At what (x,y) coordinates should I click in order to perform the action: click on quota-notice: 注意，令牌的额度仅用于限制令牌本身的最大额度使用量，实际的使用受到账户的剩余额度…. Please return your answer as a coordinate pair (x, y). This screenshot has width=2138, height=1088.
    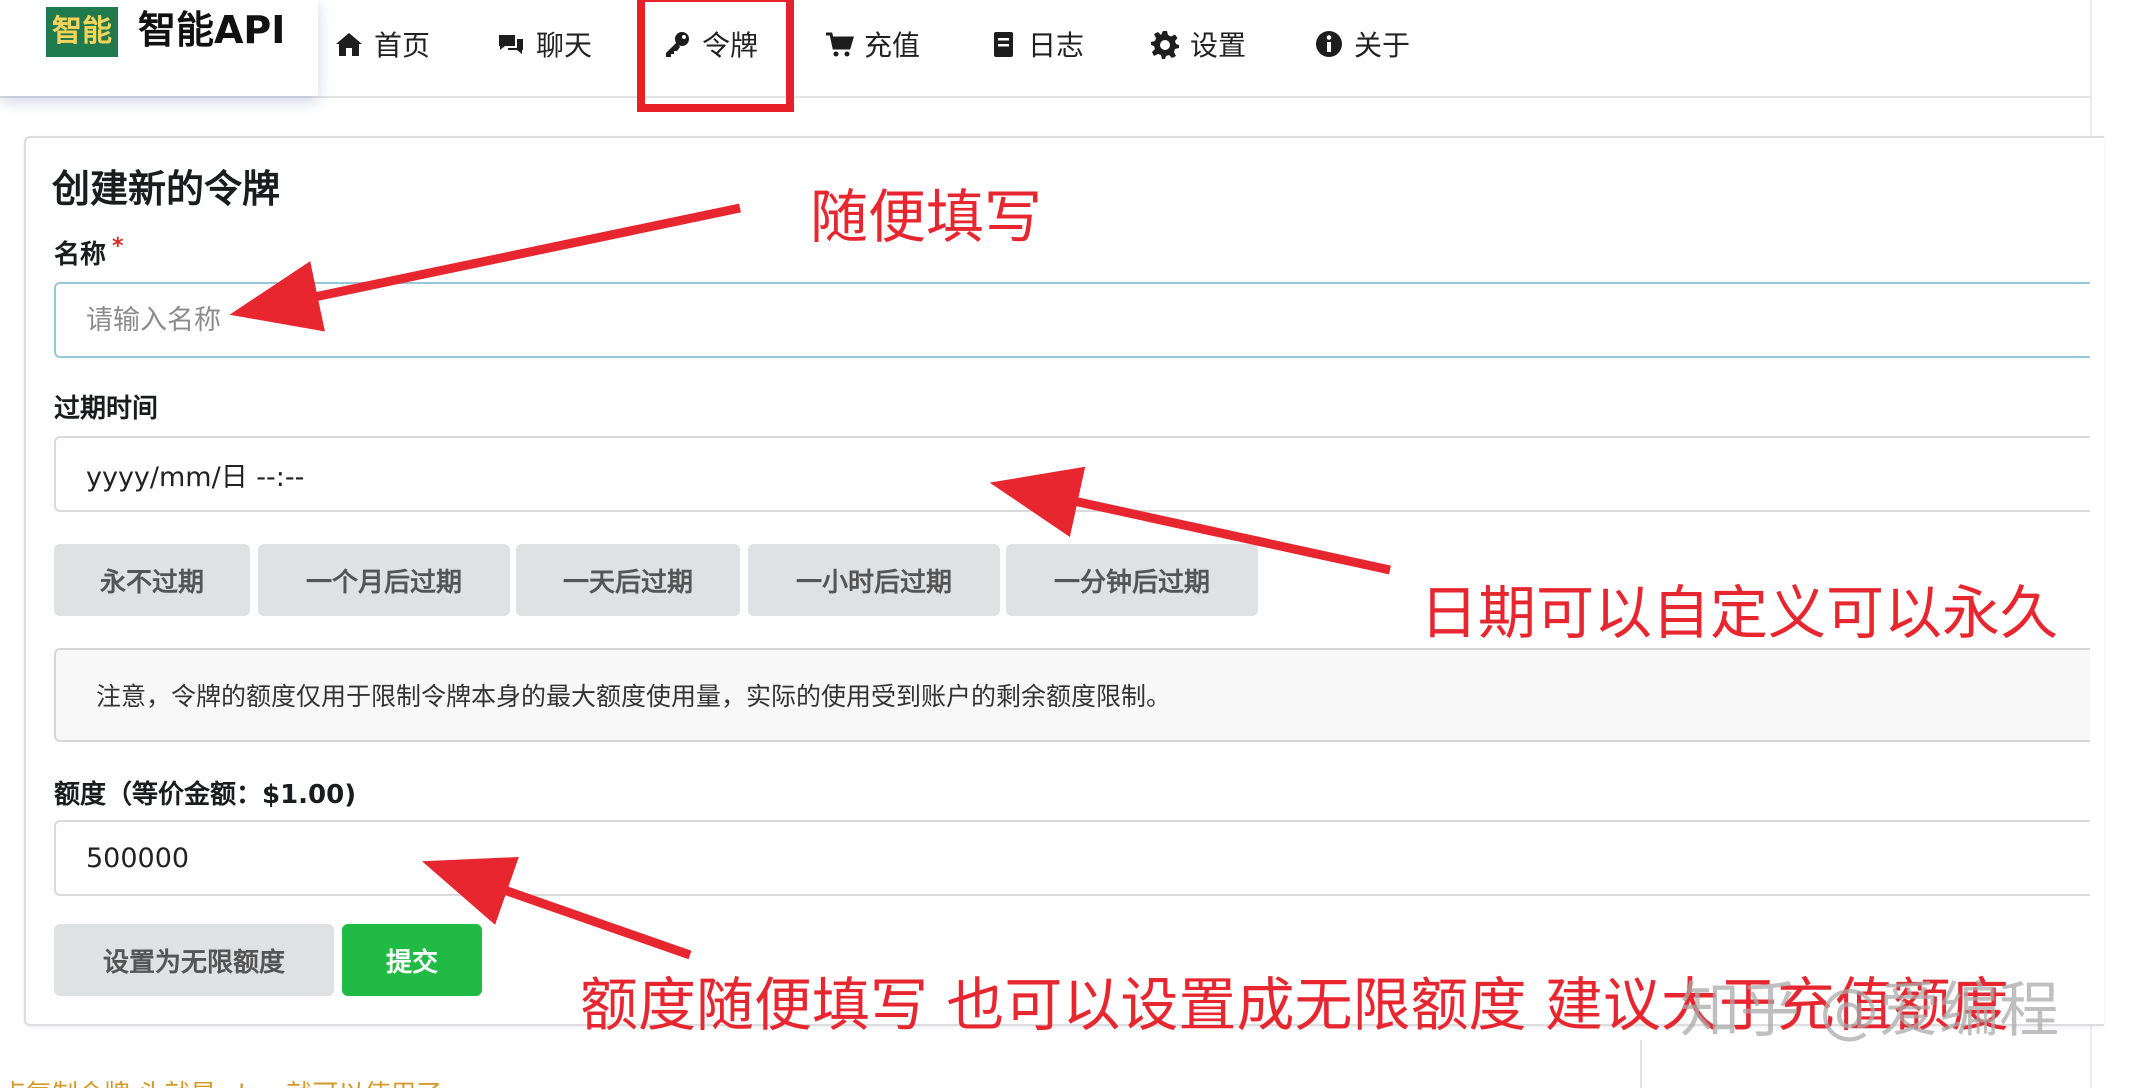
    Looking at the image, I should click on (1072, 695).